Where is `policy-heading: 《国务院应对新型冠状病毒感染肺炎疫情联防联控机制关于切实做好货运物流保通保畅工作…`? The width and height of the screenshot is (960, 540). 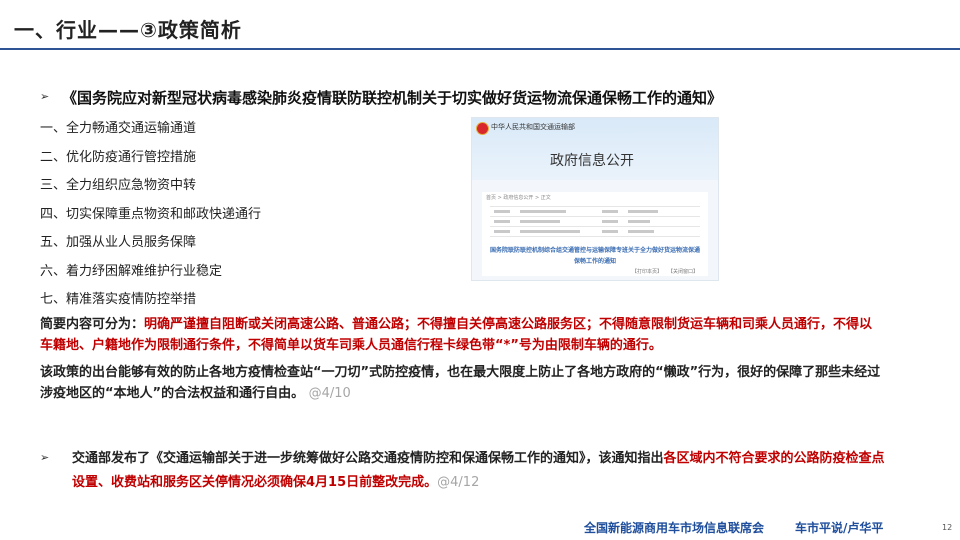
policy-heading: 《国务院应对新型冠状病毒感染肺炎疫情联防联控机制关于切实做好货运物流保通保畅工作… is located at coordinates (392, 98).